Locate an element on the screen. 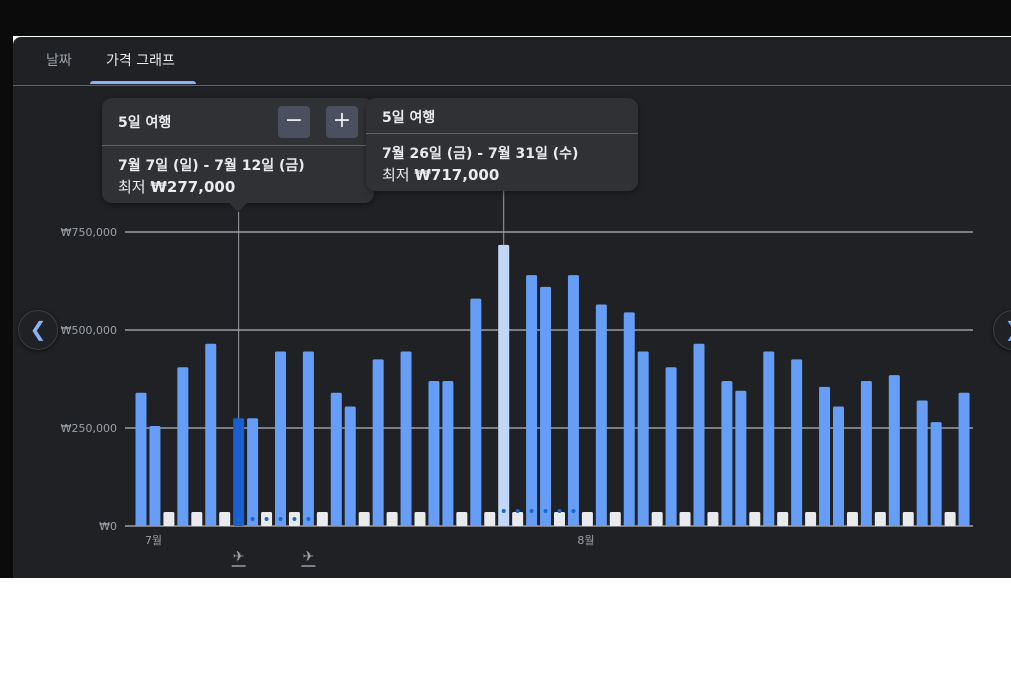  trip-price: 최저 ₩717,000 is located at coordinates (440, 174).